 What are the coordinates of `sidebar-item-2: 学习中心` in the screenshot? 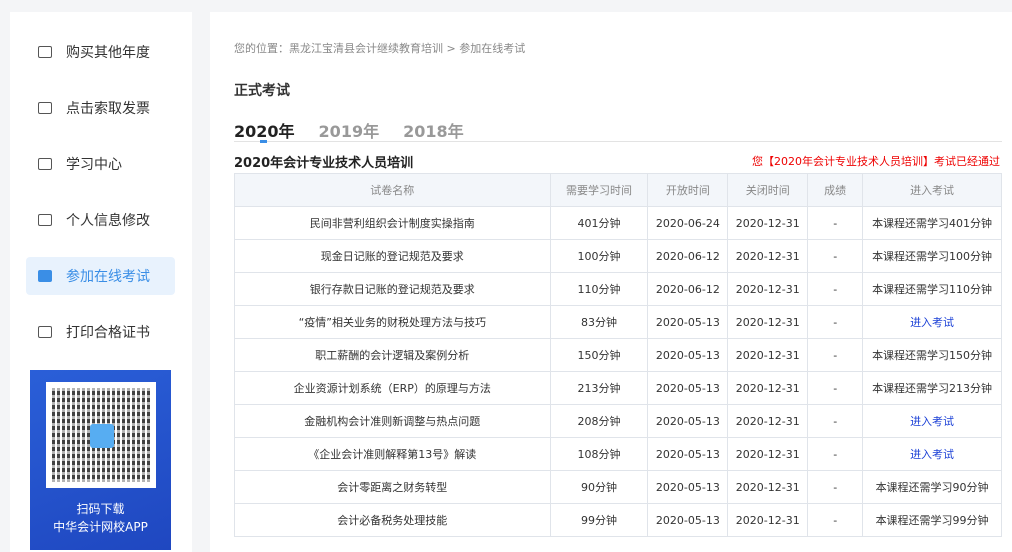 It's located at (100, 164).